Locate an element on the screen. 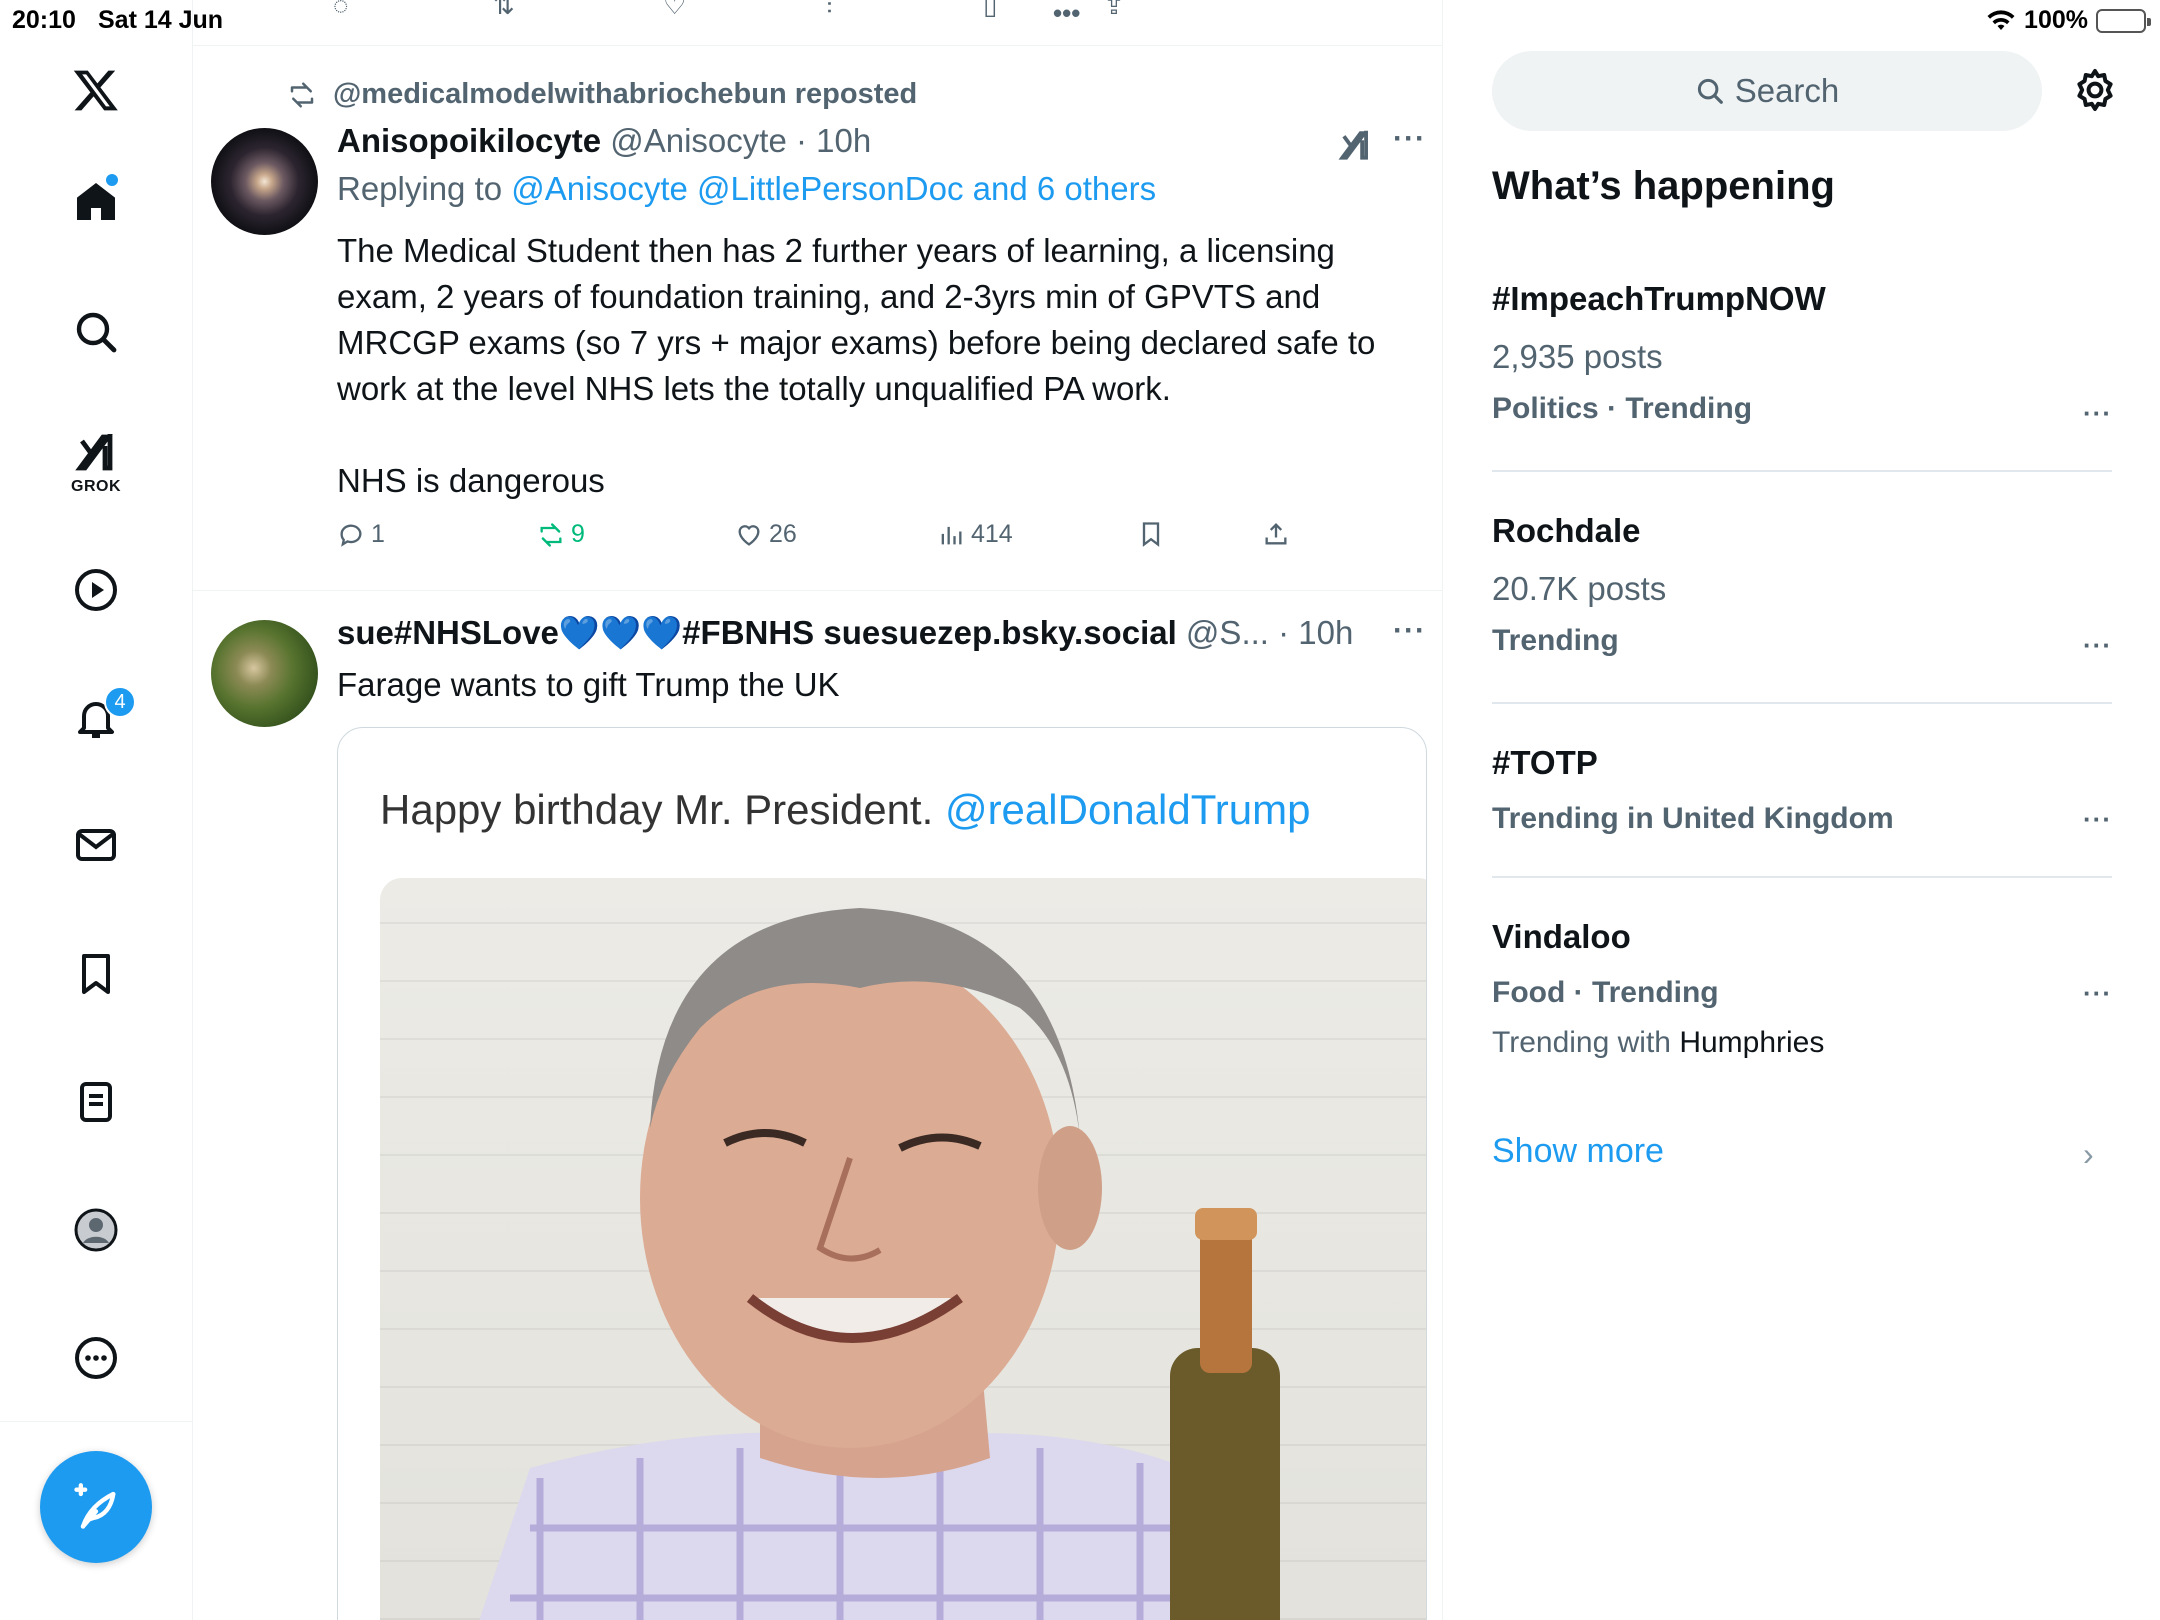 This screenshot has height=1620, width=2160. trend-with-prefix: Trending with is located at coordinates (1586, 1042).